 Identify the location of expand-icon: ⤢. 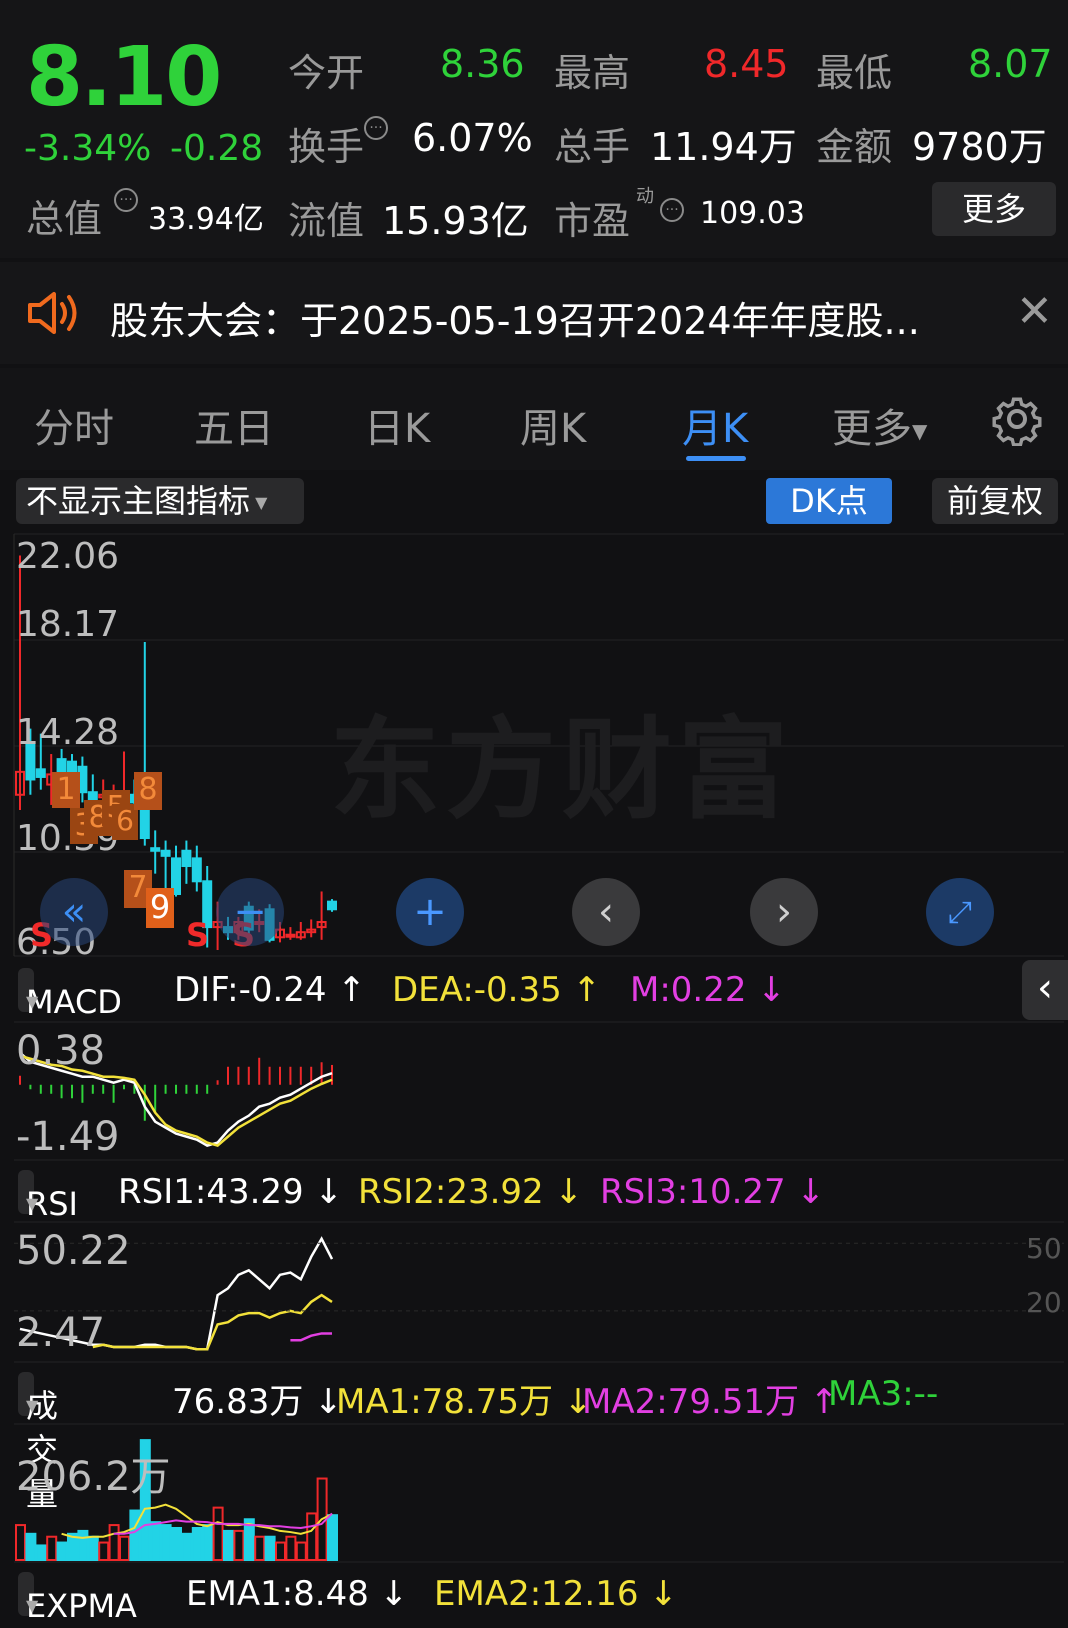
(960, 912).